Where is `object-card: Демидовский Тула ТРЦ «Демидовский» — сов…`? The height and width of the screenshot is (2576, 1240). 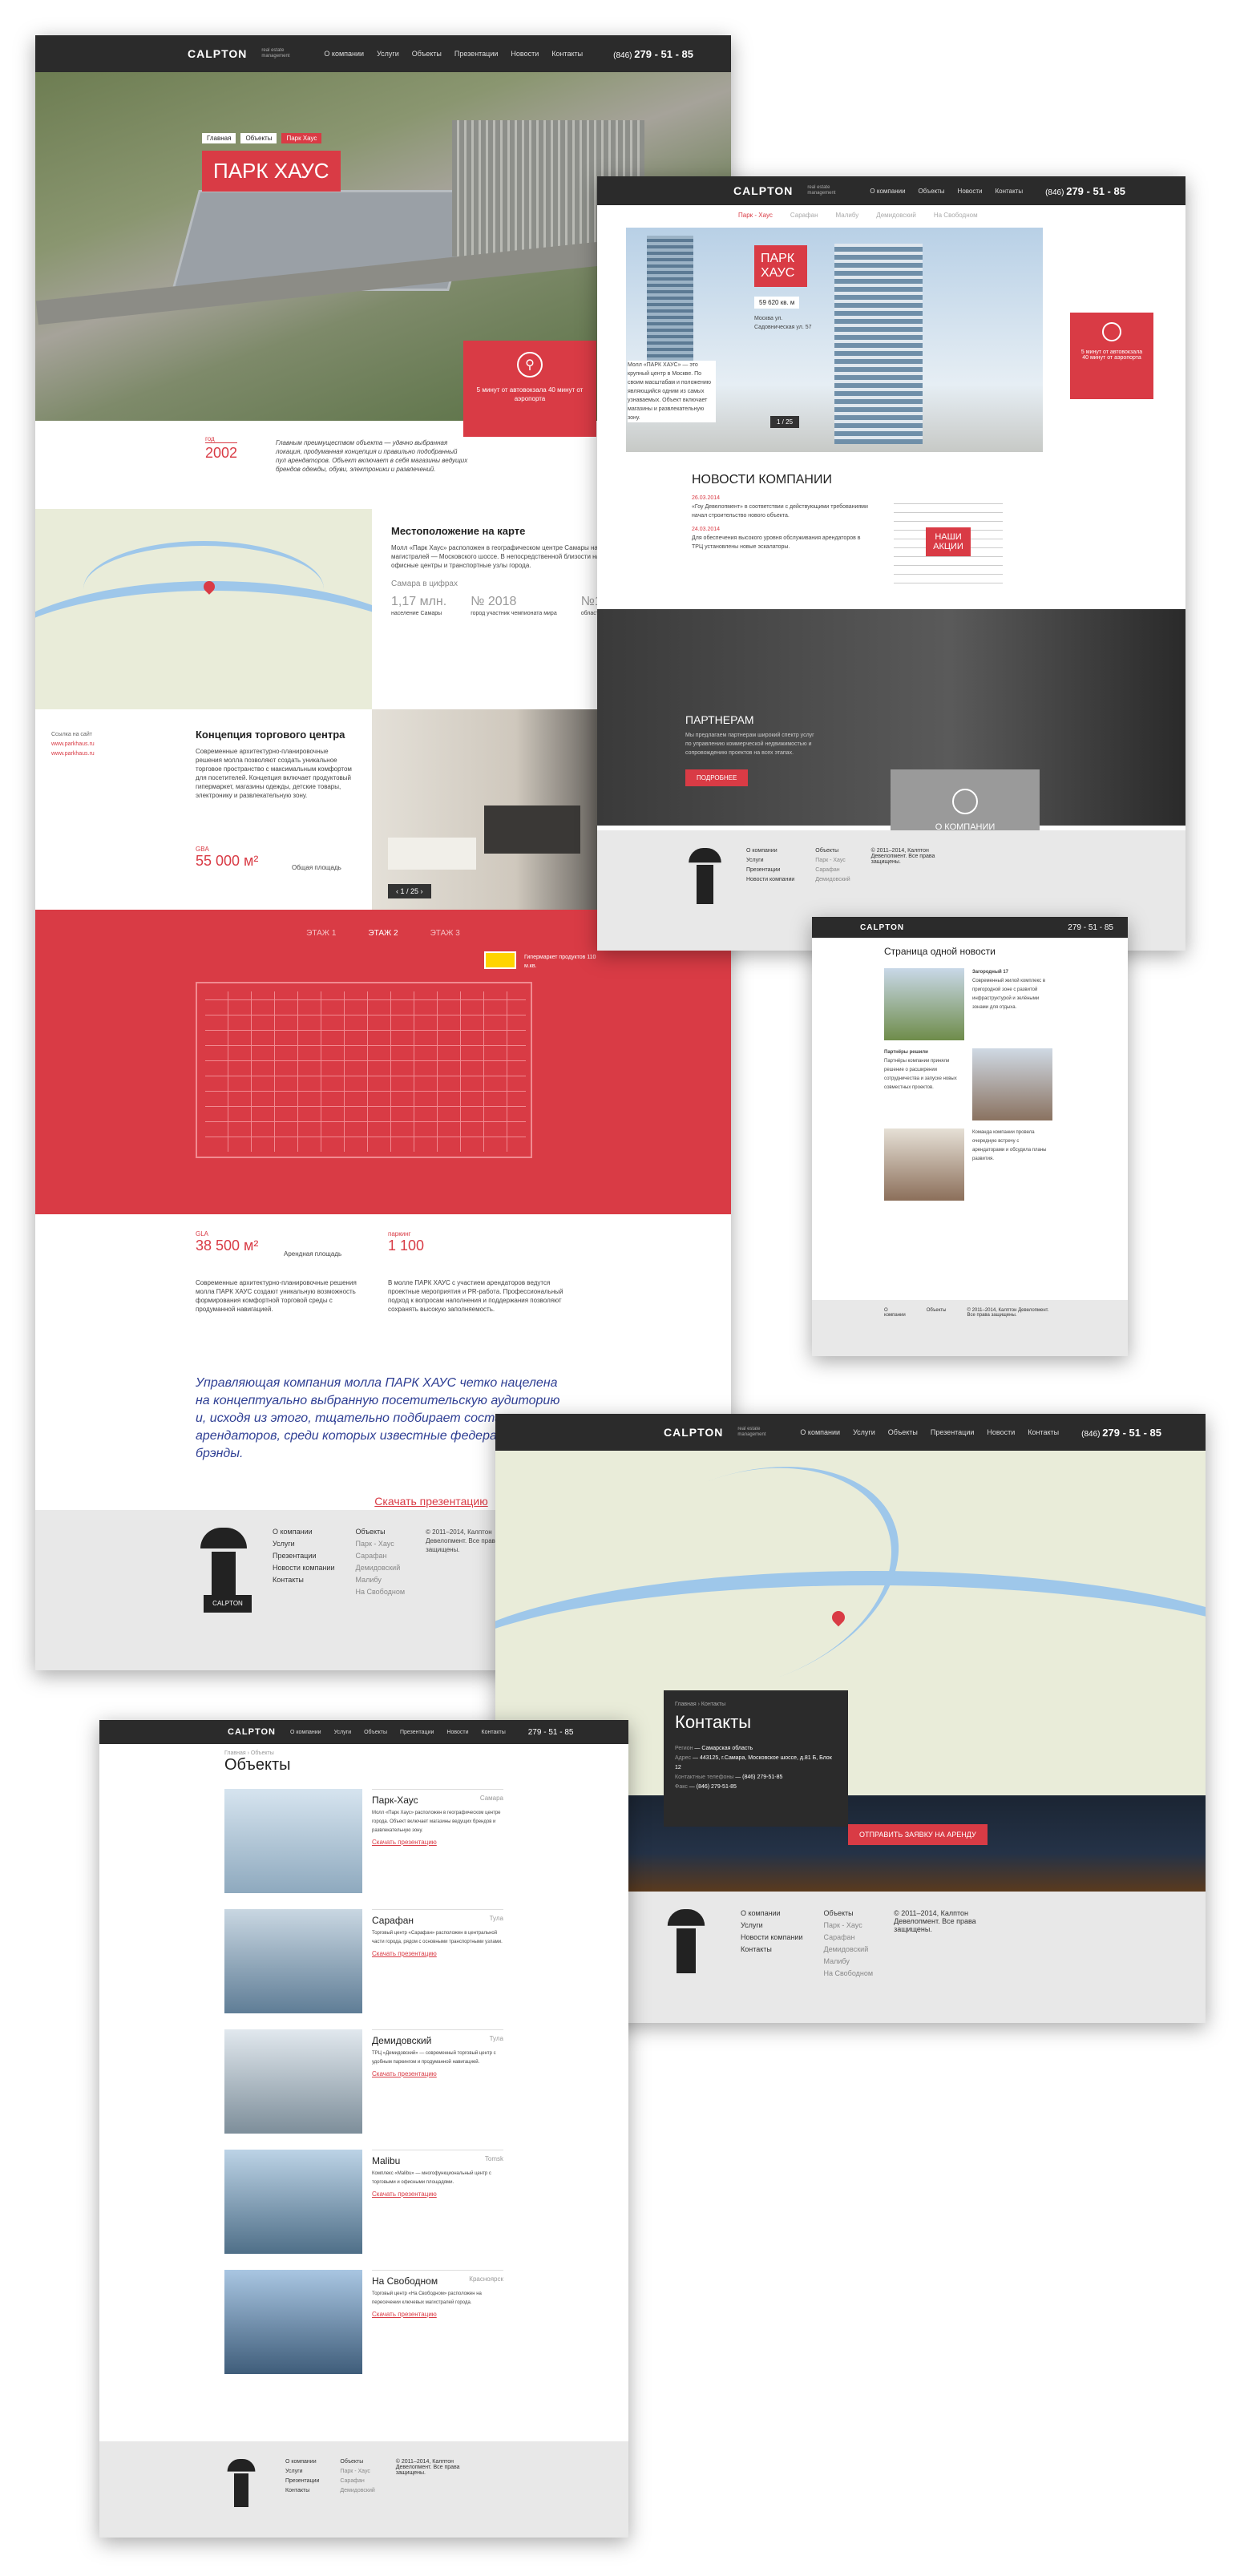
object-card: Демидовский Тула ТРЦ «Демидовский» — сов… is located at coordinates (363, 2089).